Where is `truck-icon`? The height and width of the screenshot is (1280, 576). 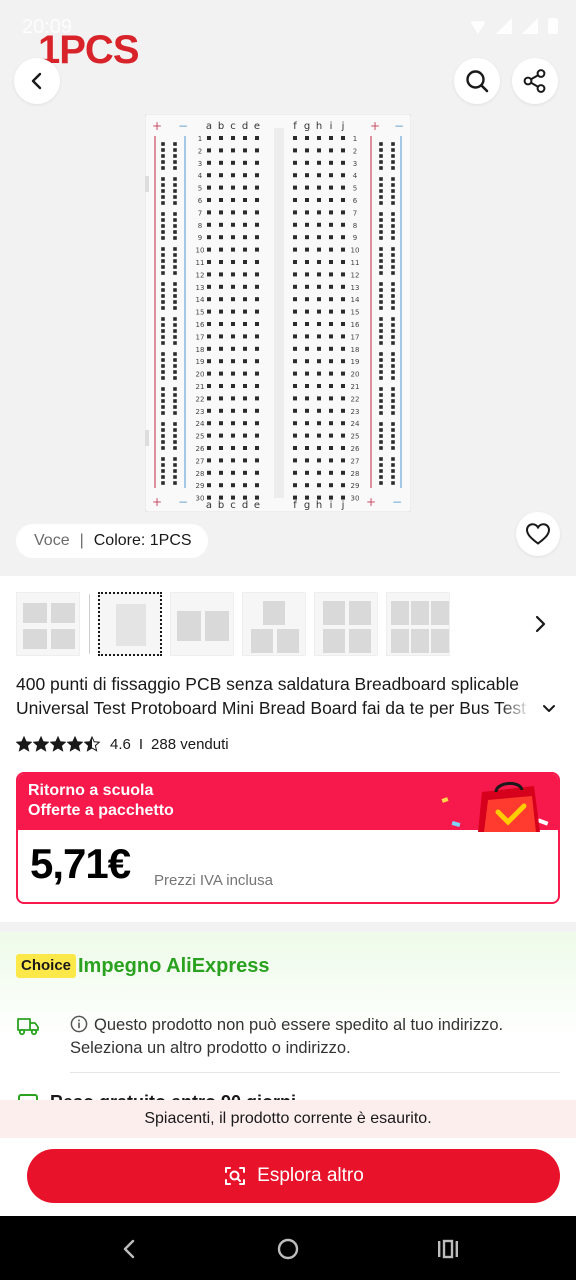
truck-icon is located at coordinates (28, 1027).